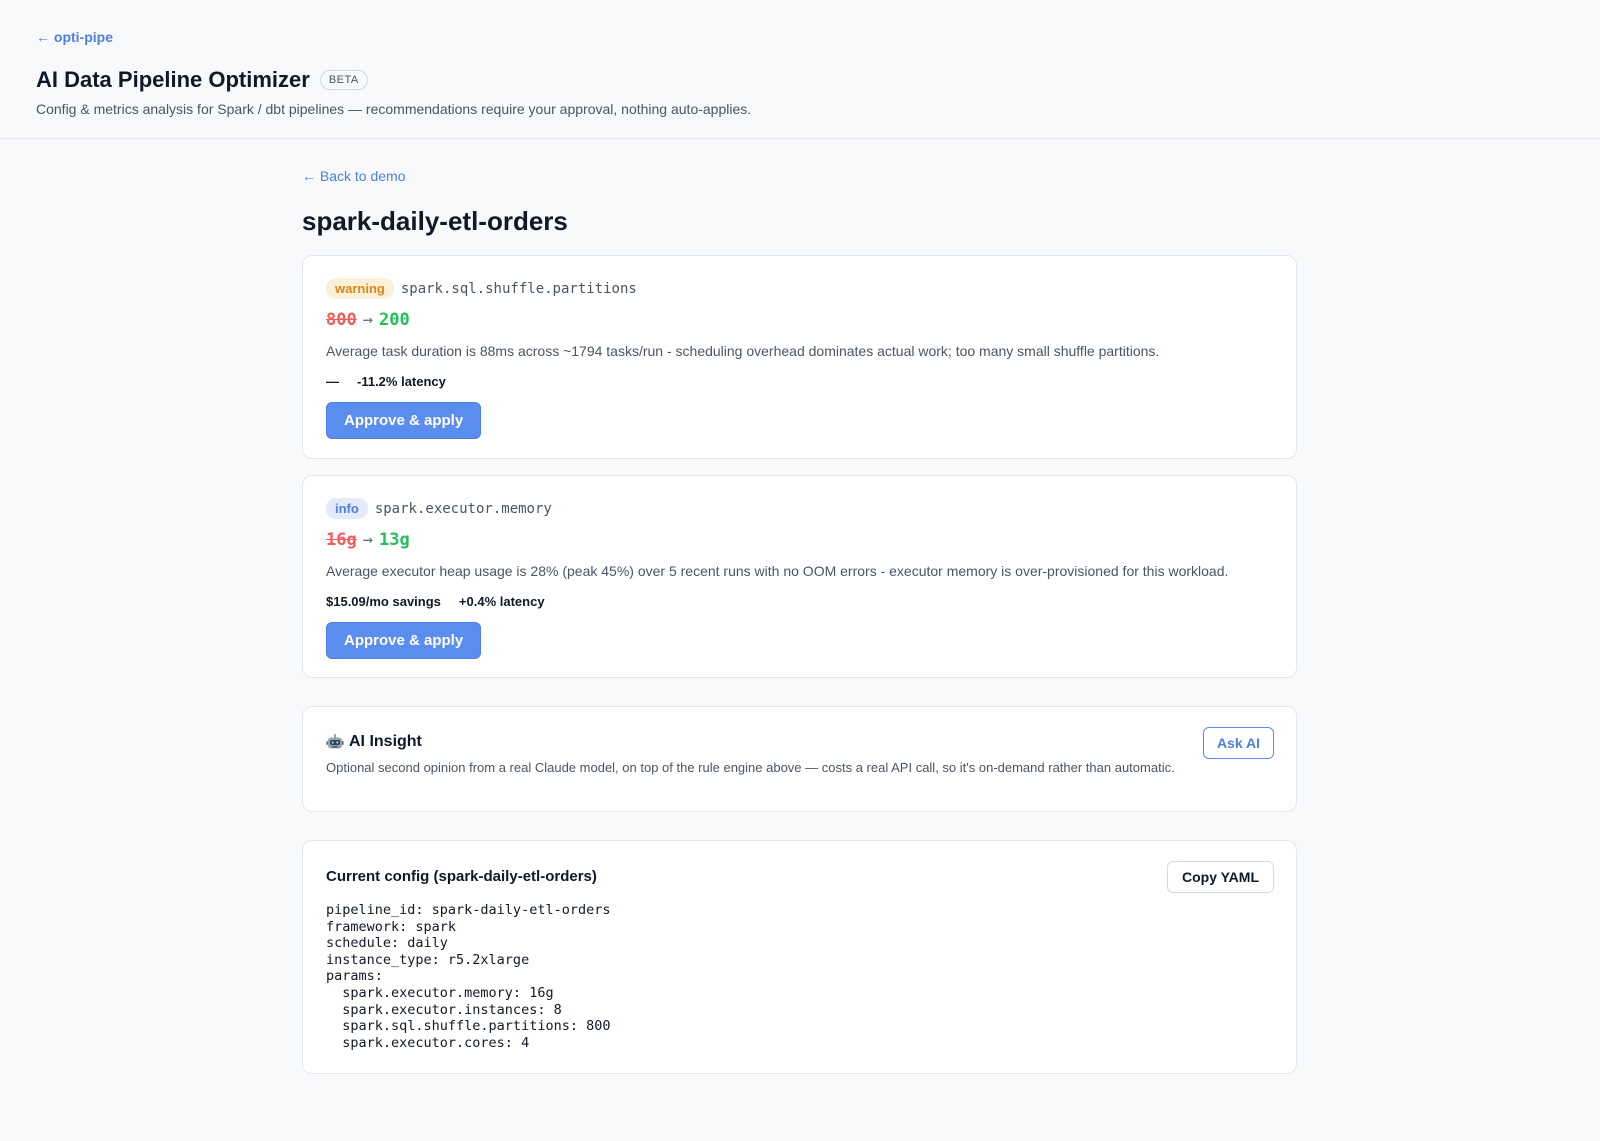 Image resolution: width=1600 pixels, height=1141 pixels. I want to click on robot-icon, so click(335, 742).